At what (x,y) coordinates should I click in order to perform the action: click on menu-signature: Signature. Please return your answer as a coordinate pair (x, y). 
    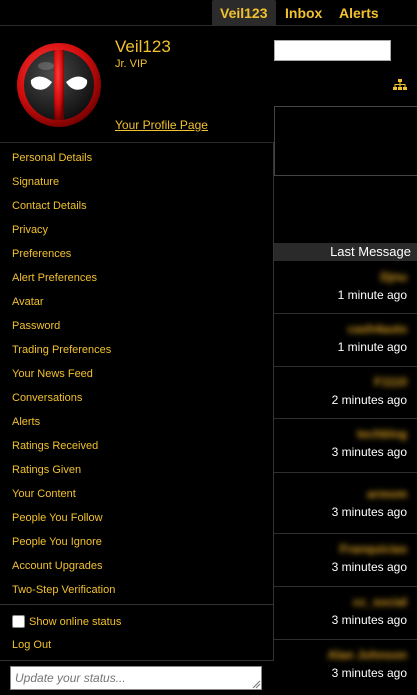
    Looking at the image, I should click on (35, 182).